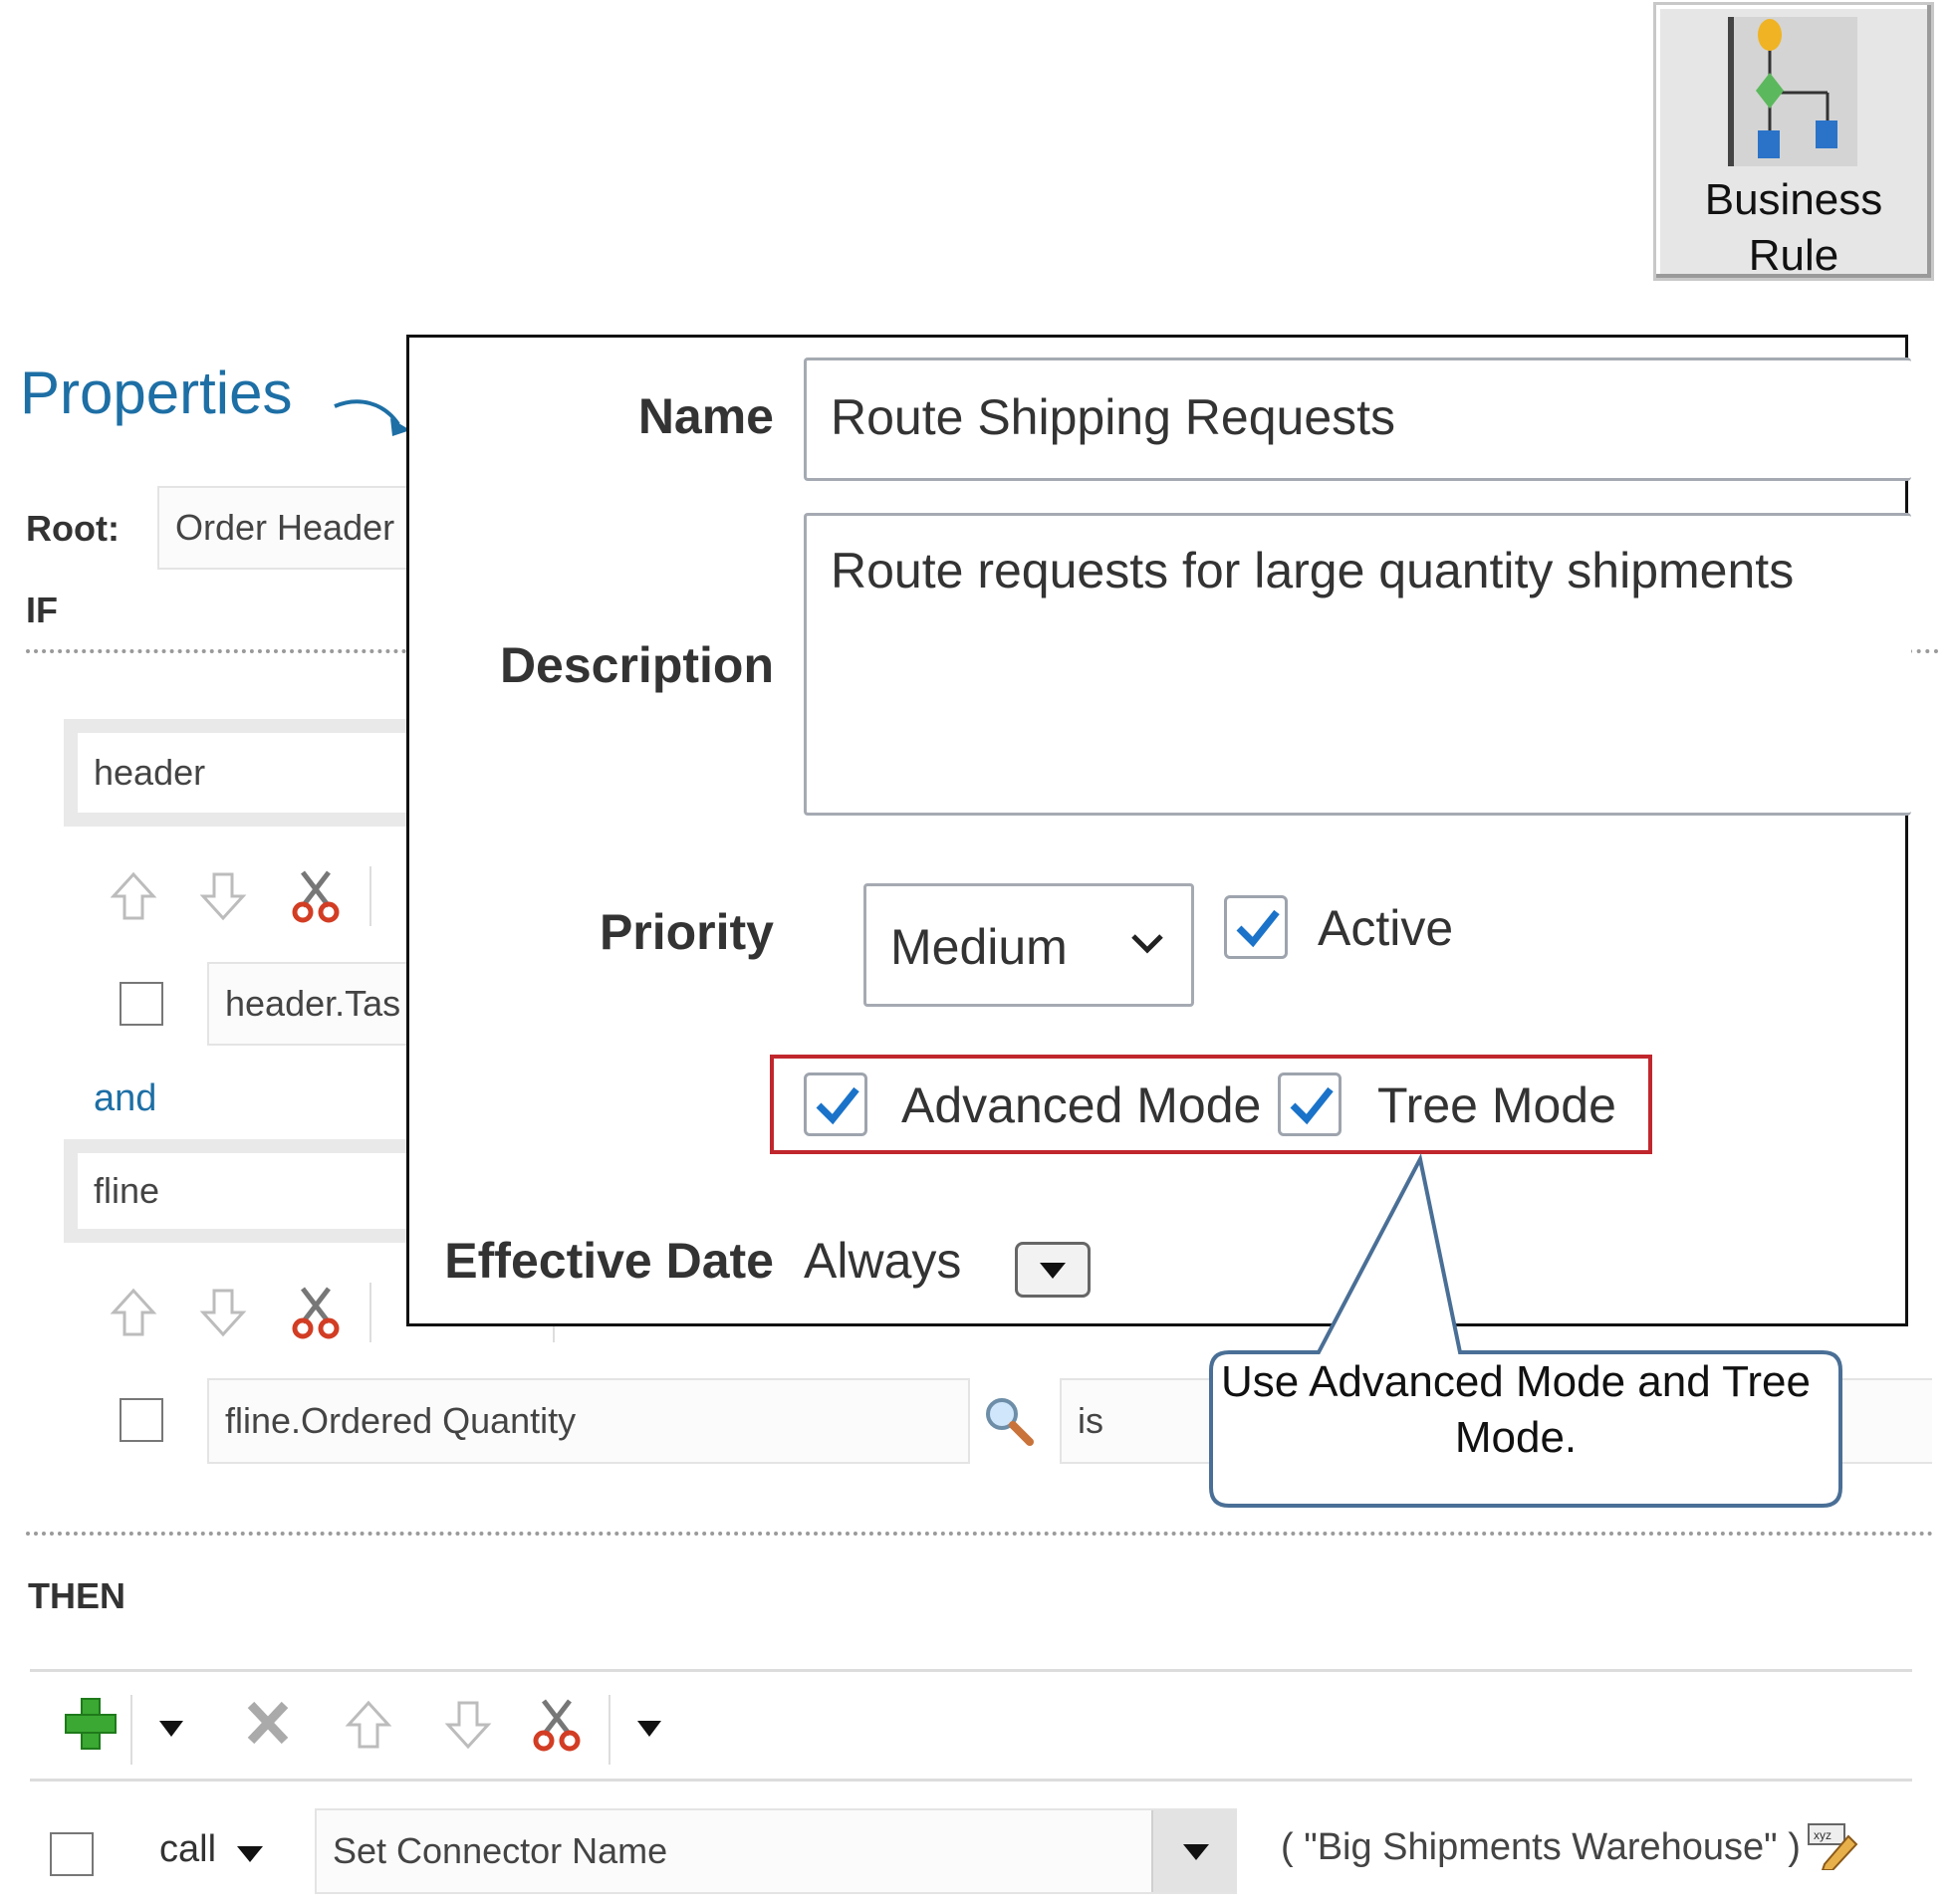  What do you see at coordinates (42, 610) in the screenshot?
I see `if-label: IF` at bounding box center [42, 610].